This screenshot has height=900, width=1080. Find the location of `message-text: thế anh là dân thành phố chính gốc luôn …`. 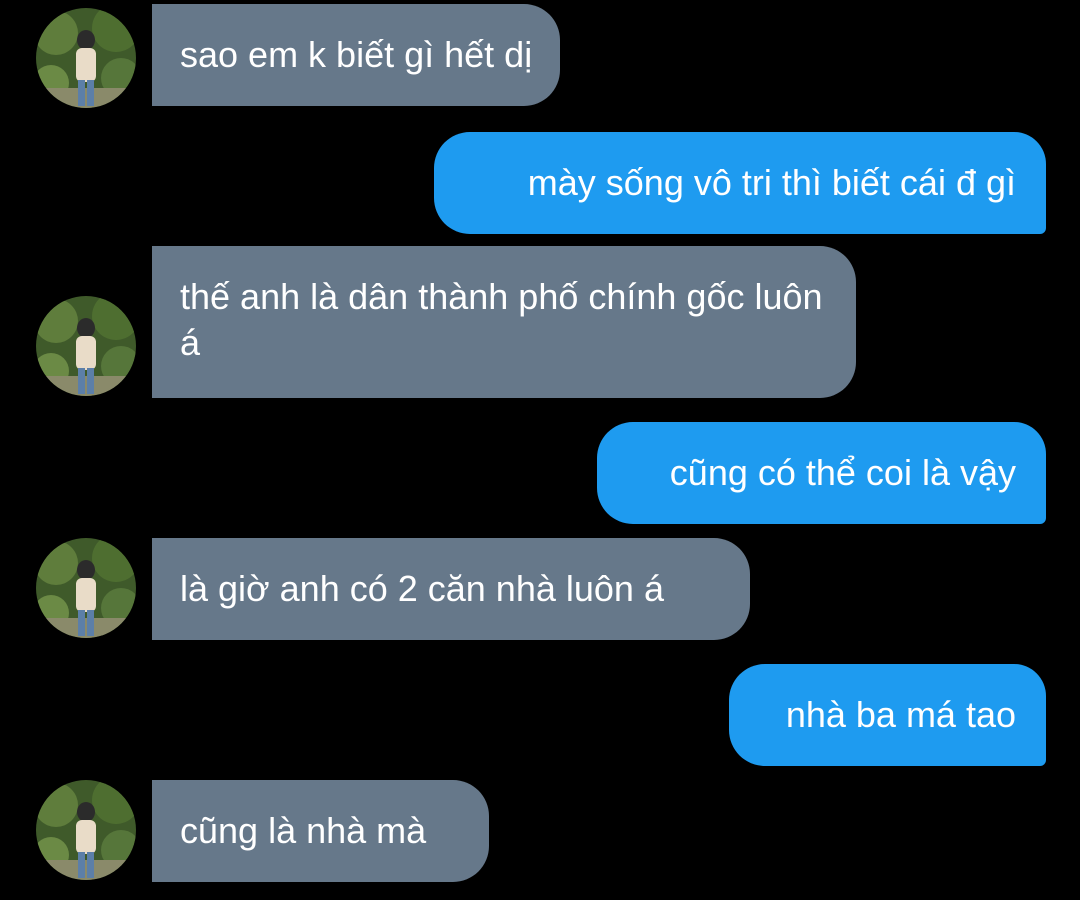

message-text: thế anh là dân thành phố chính gốc luôn … is located at coordinates (501, 319).